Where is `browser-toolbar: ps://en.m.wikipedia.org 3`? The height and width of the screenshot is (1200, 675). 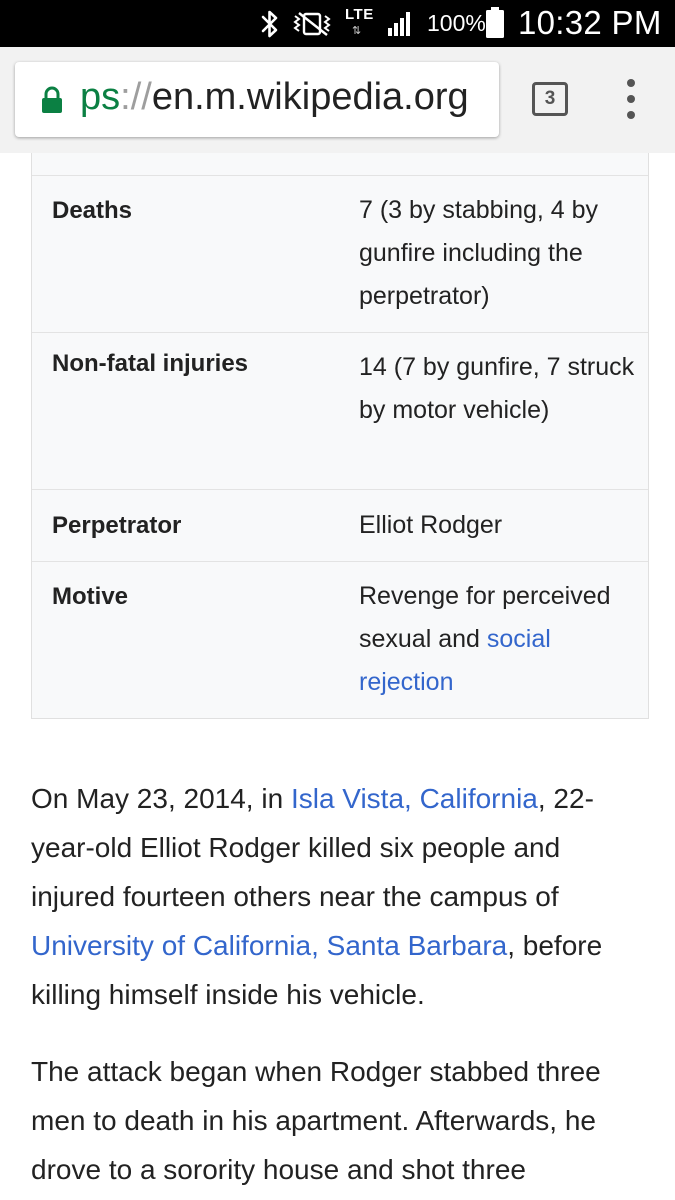 browser-toolbar: ps://en.m.wikipedia.org 3 is located at coordinates (337, 100).